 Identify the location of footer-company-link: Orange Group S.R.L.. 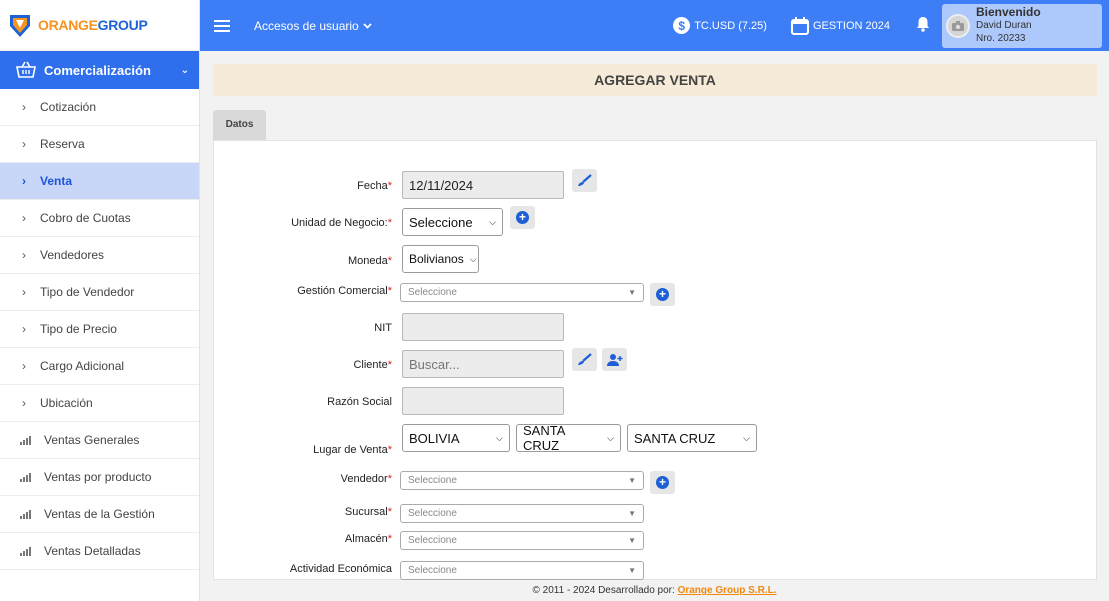
(727, 590).